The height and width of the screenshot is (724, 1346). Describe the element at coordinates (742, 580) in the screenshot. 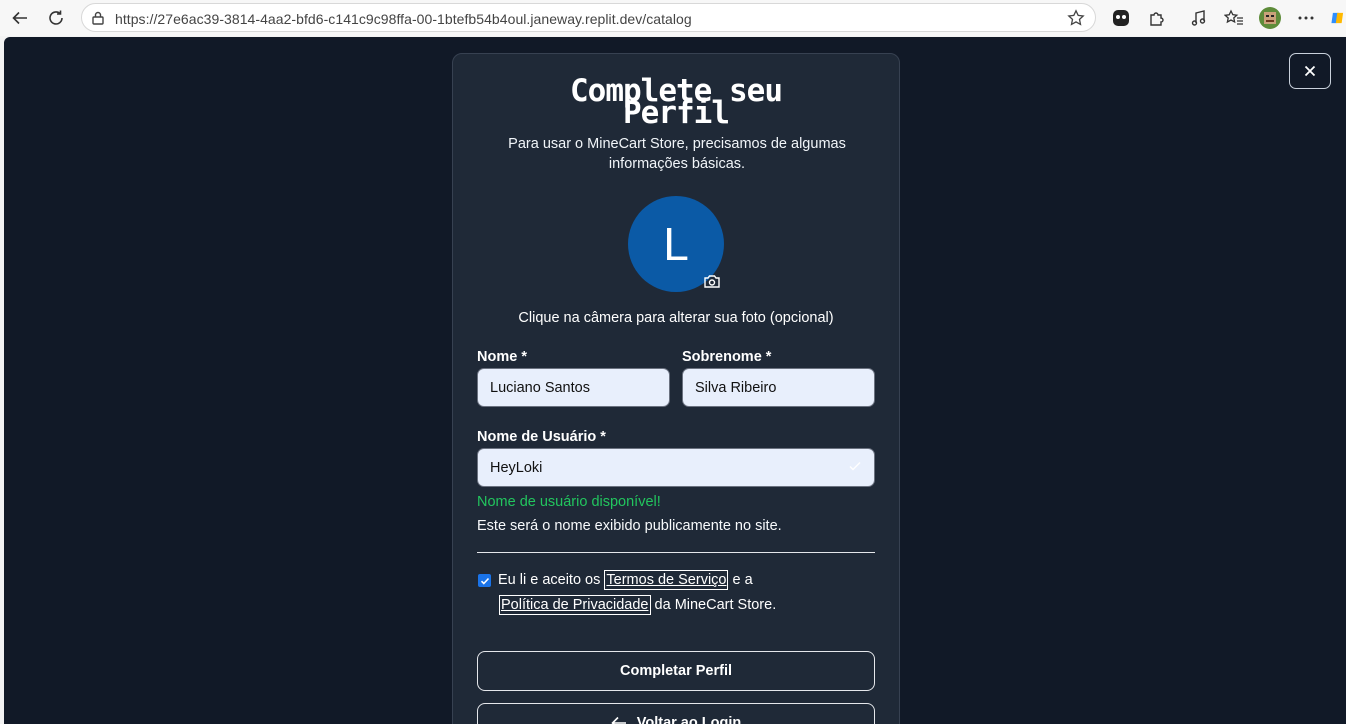

I see `terms-middle: e a` at that location.